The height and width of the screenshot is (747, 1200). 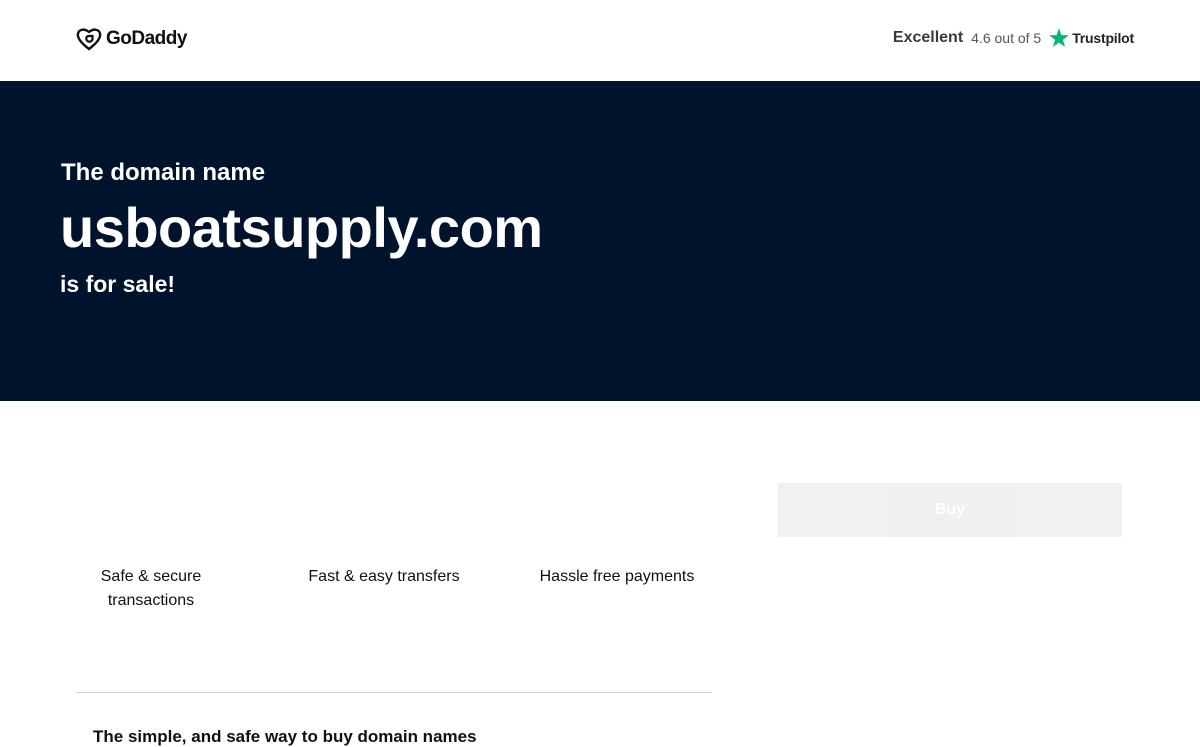 What do you see at coordinates (118, 284) in the screenshot?
I see `sale-status: is for sale!` at bounding box center [118, 284].